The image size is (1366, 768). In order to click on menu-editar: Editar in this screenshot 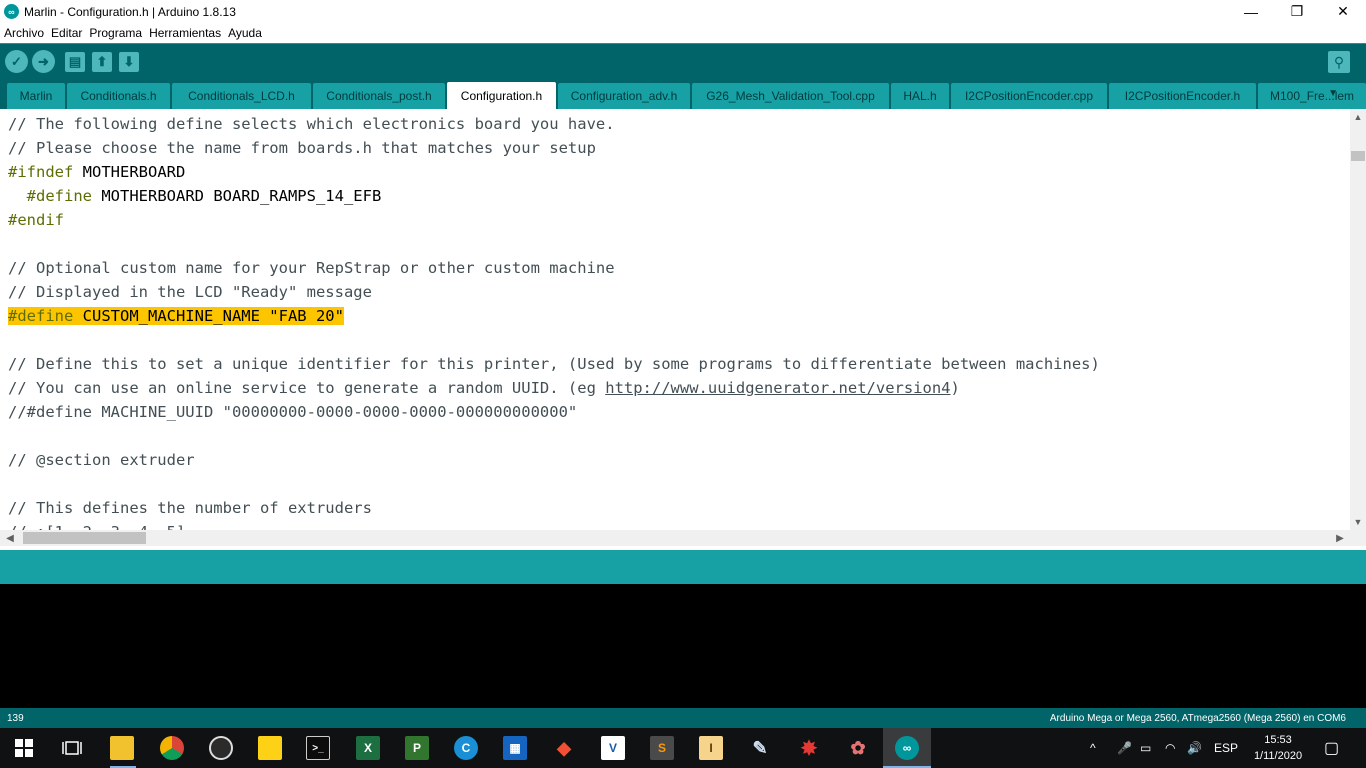, I will do `click(66, 33)`.